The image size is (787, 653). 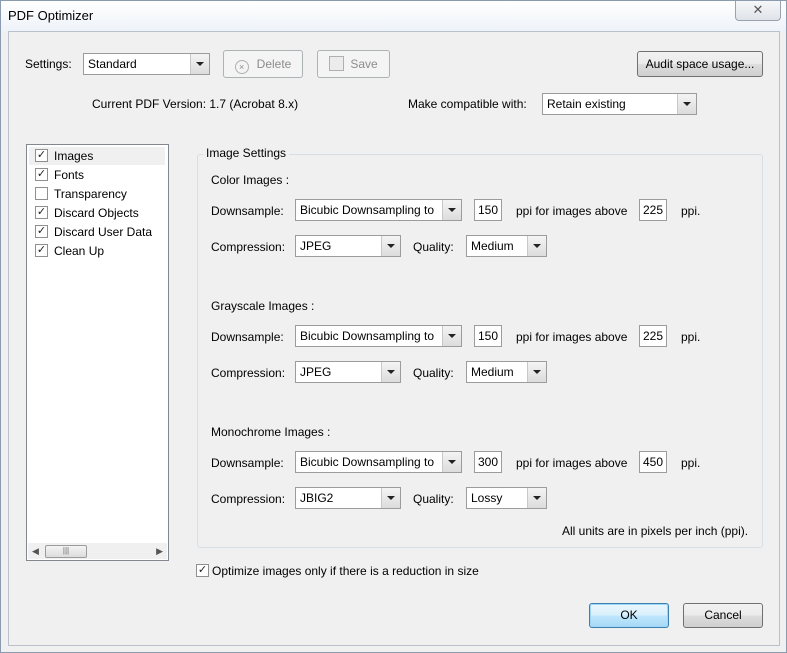 I want to click on list-item-label: Fonts, so click(x=69, y=175).